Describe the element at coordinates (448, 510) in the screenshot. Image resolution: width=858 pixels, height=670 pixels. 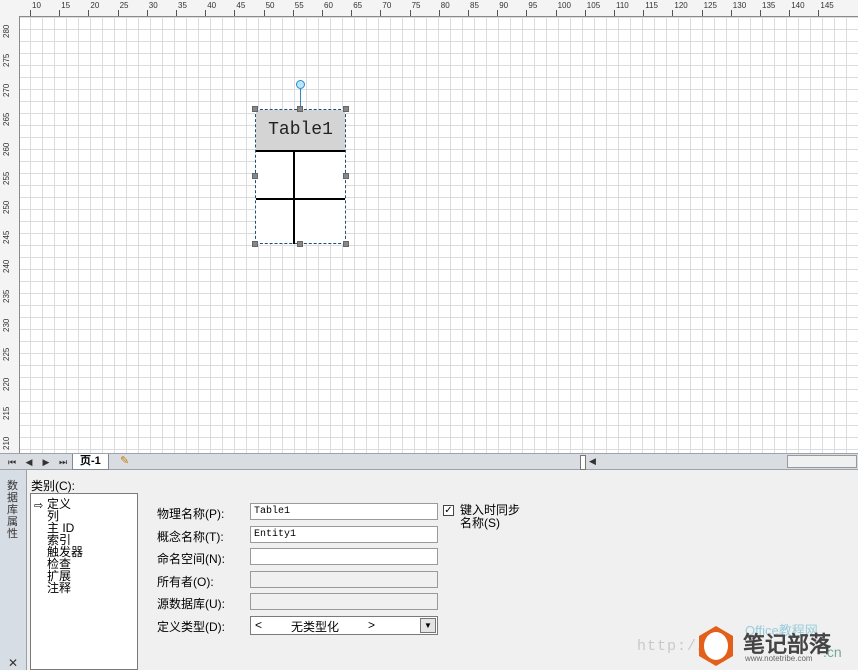
I see `sync-name-checkbox: ✓` at that location.